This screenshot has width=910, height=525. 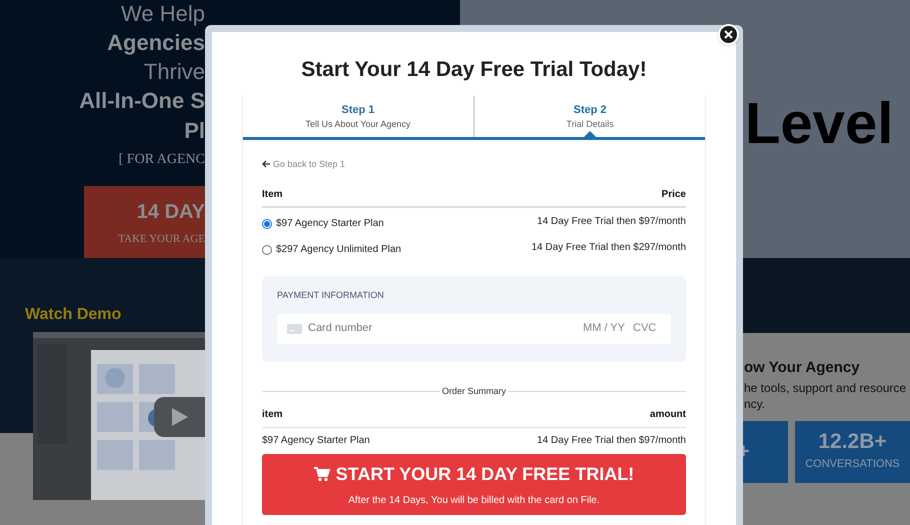 I want to click on column-header: Item, so click(x=272, y=195).